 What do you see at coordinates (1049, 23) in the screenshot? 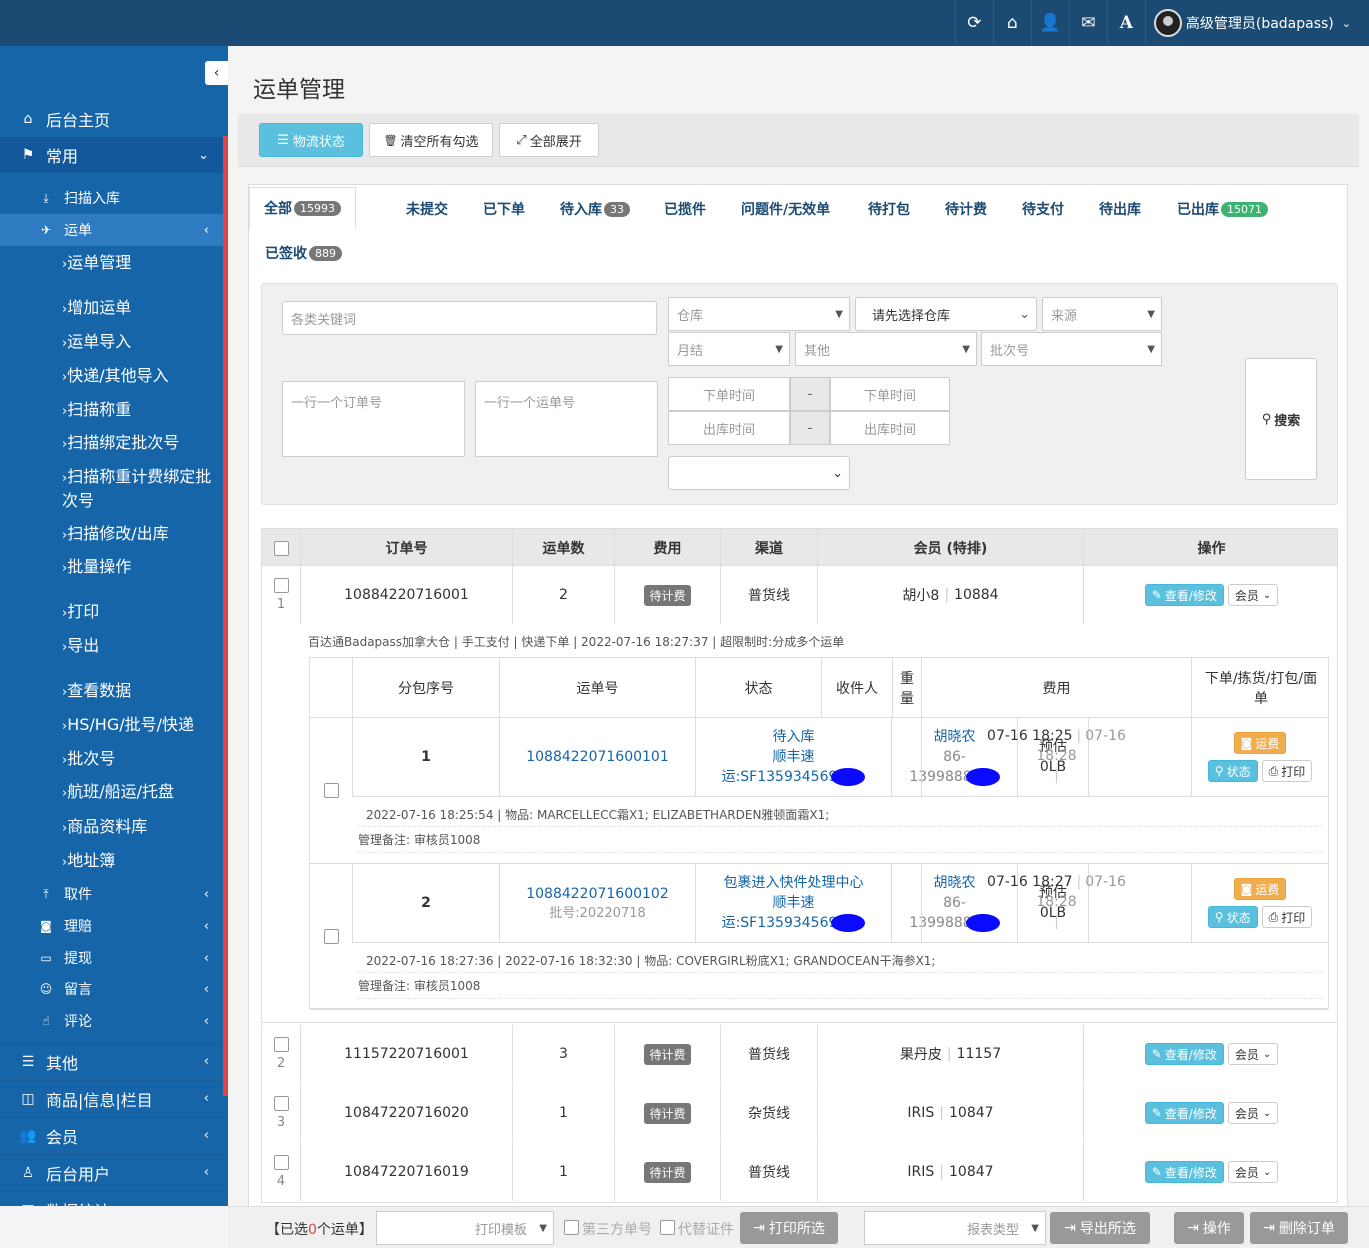
I see `user-icon: 👤` at bounding box center [1049, 23].